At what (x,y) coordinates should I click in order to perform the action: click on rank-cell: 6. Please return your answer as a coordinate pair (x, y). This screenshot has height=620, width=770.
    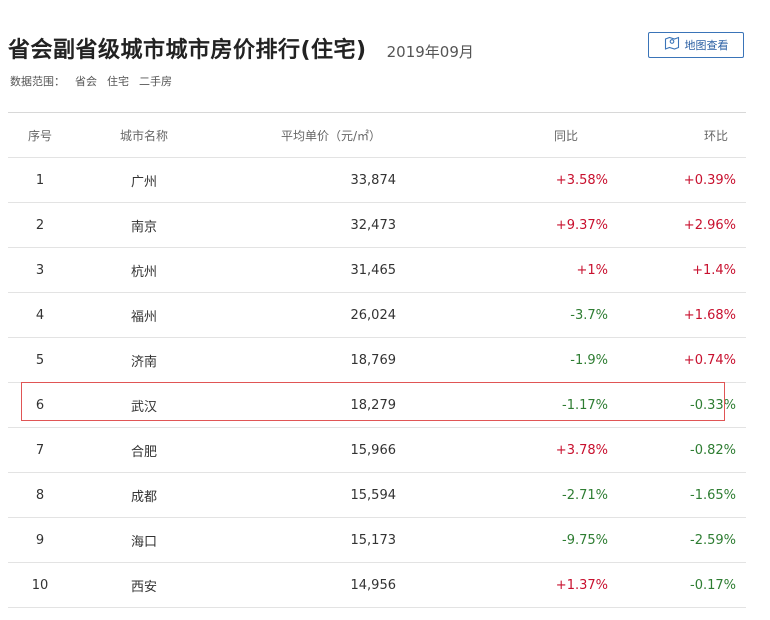
    Looking at the image, I should click on (40, 405).